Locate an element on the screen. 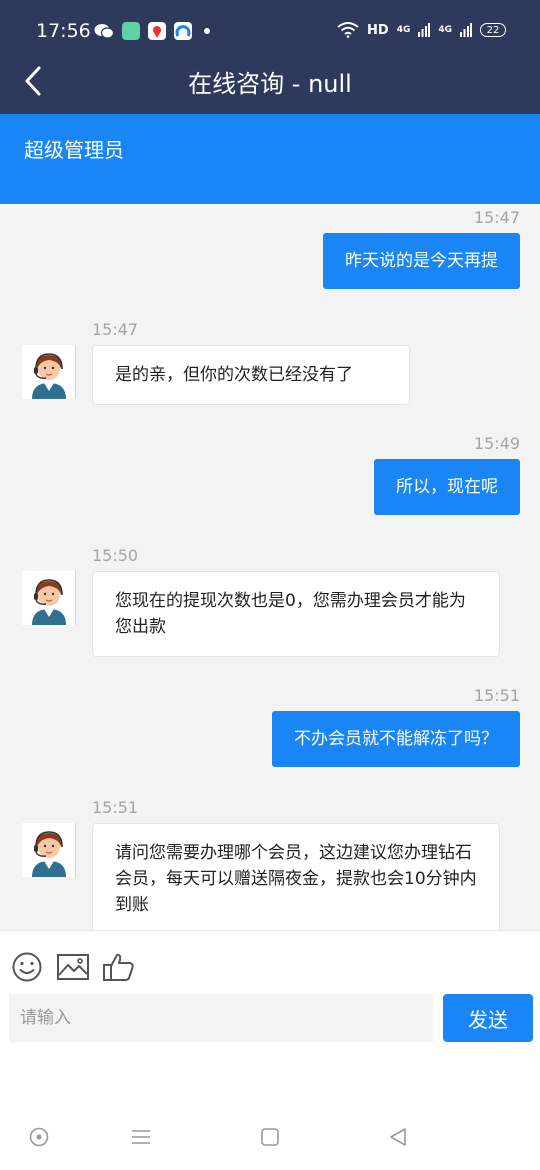 This screenshot has height=1170, width=540. signal-2-label: 4G is located at coordinates (445, 30).